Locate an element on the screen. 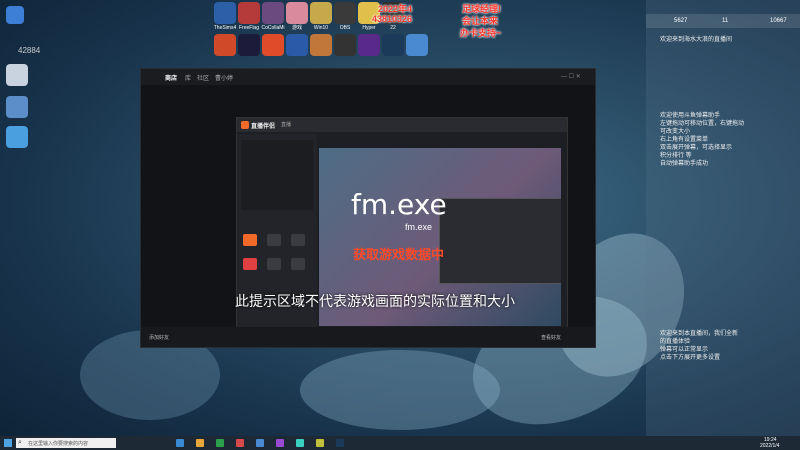 This screenshot has width=800, height=450. taskbar-date: 2022/1/4 is located at coordinates (770, 446).